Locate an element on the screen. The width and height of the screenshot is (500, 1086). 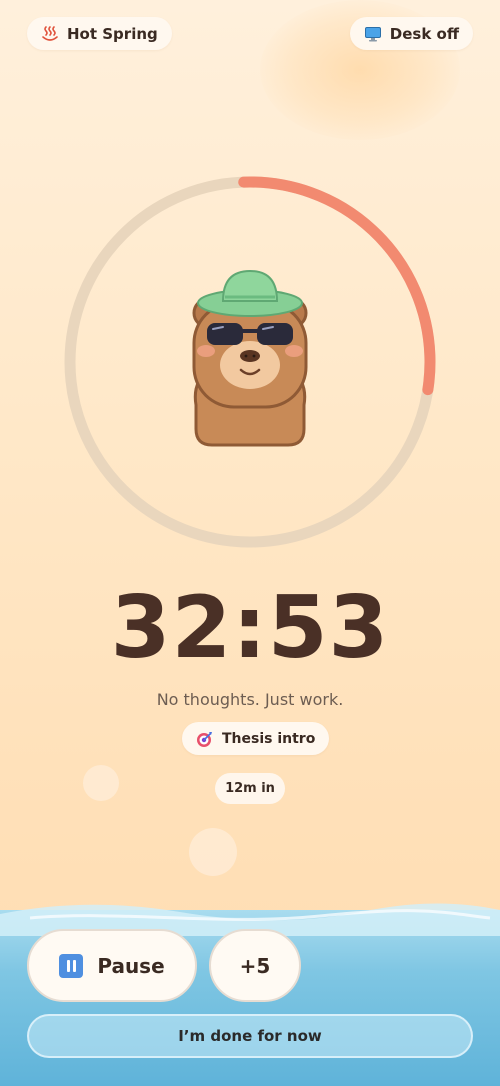
task-chip: Thesis intro is located at coordinates (256, 738).